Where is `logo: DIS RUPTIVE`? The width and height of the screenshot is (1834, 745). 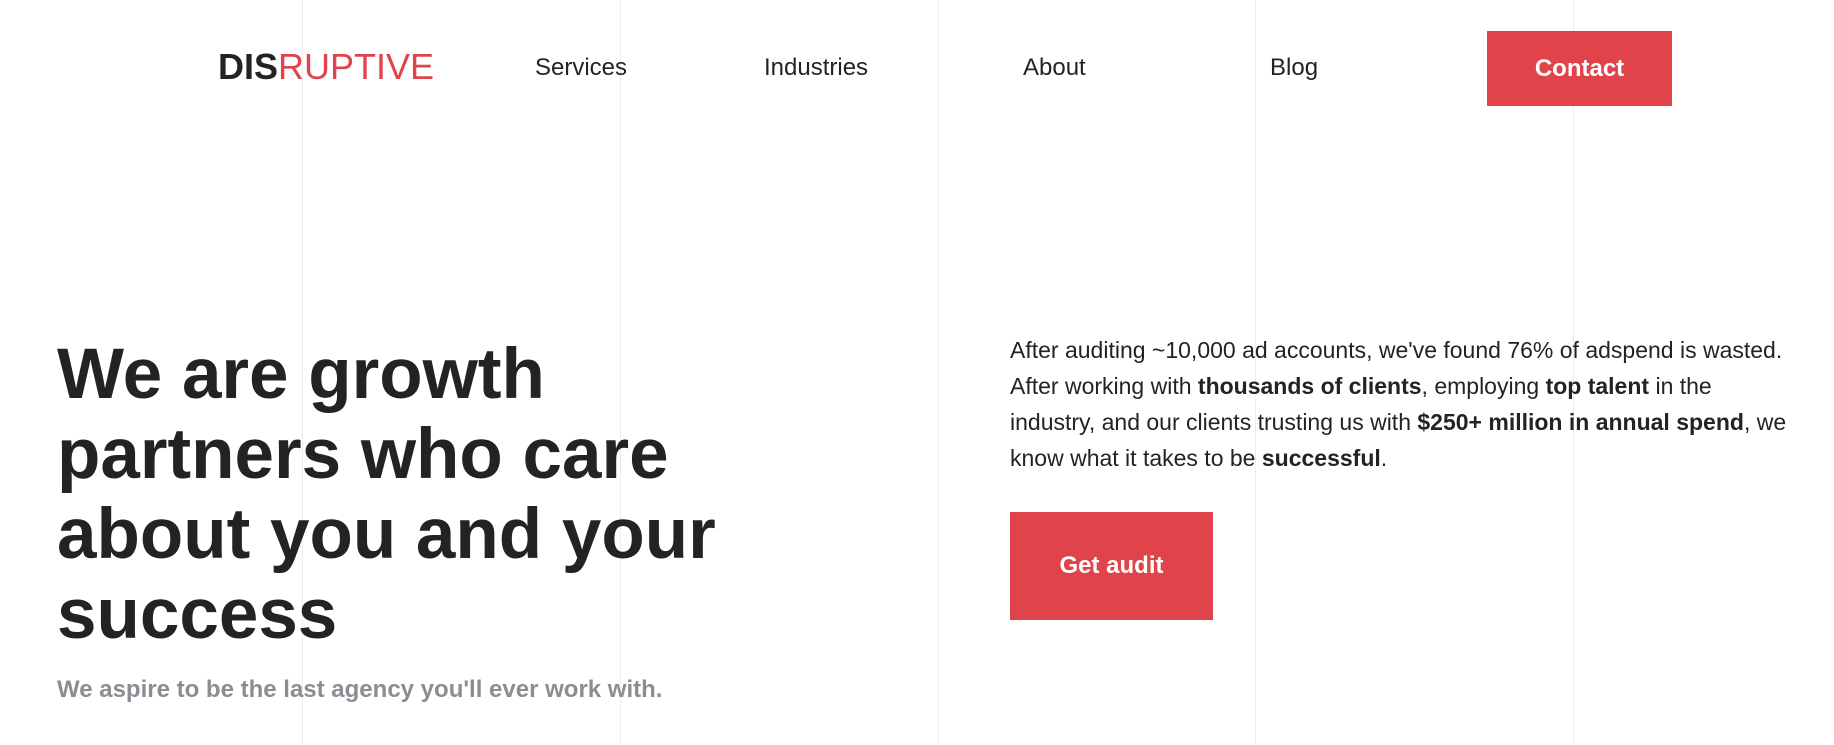
logo: DIS RUPTIVE is located at coordinates (326, 67).